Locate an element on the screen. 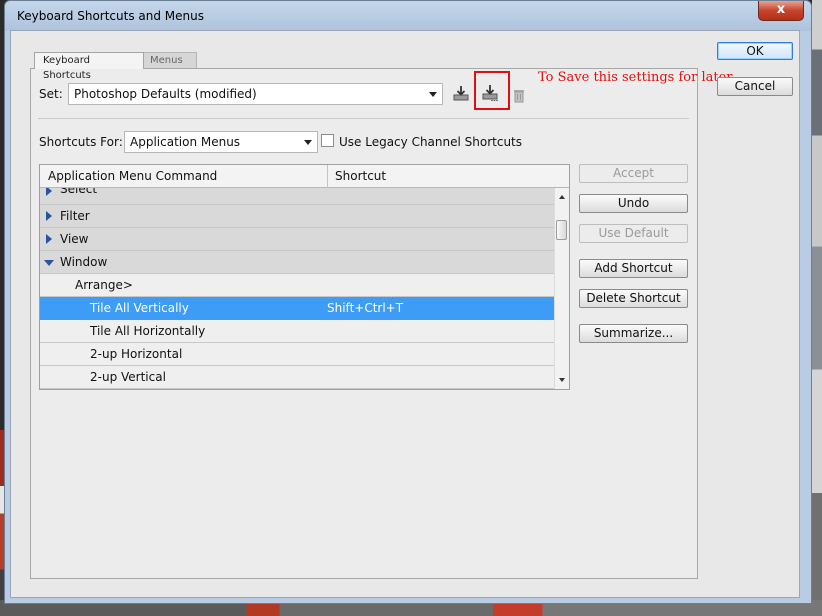 Image resolution: width=822 pixels, height=616 pixels. ok-button: OK is located at coordinates (755, 51).